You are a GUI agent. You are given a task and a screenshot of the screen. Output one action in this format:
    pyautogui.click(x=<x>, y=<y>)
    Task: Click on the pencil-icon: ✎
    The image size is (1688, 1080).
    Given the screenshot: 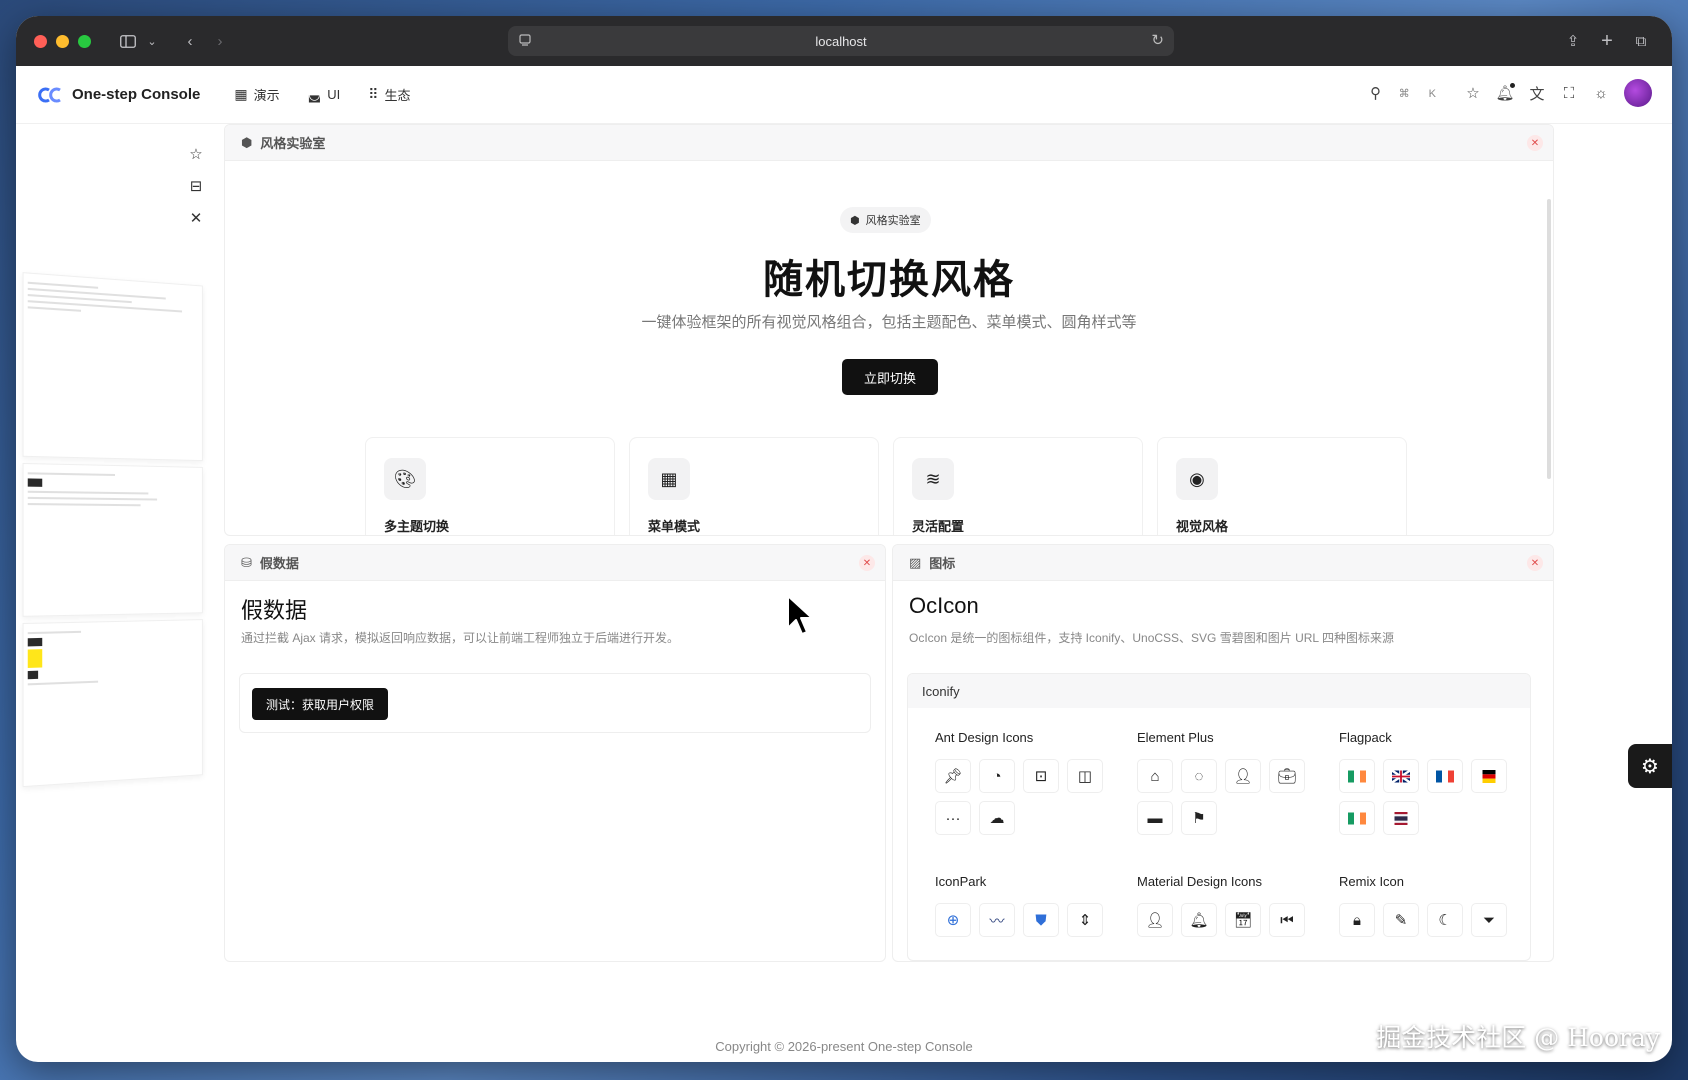 What is the action you would take?
    pyautogui.click(x=1401, y=920)
    